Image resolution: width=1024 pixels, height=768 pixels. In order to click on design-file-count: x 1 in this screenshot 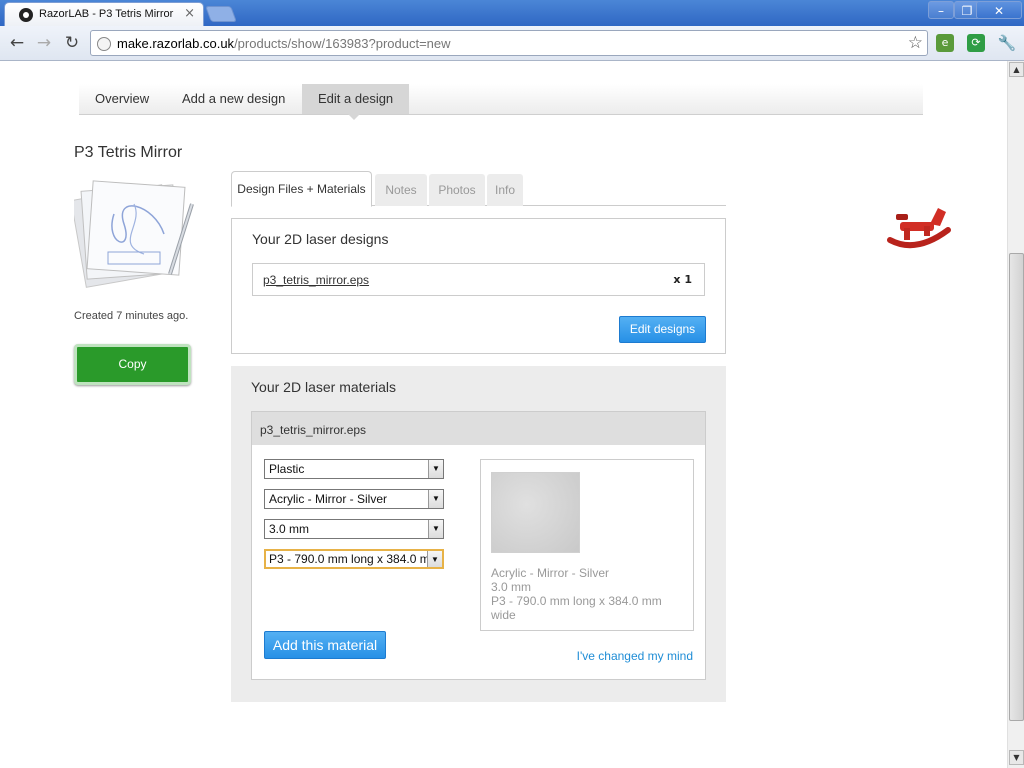, I will do `click(682, 279)`.